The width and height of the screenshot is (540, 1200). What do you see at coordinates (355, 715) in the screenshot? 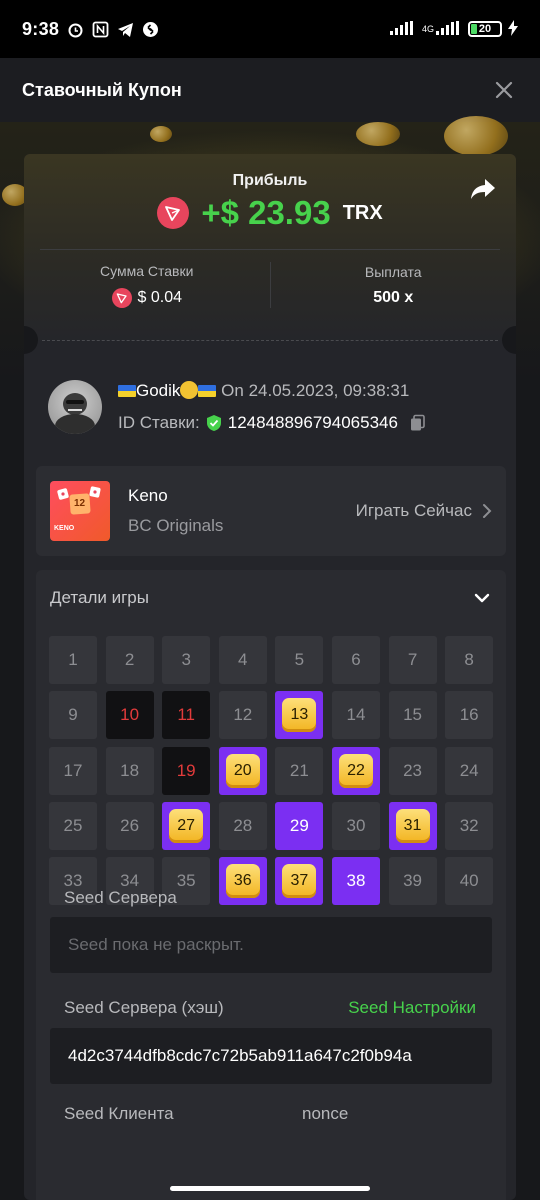
I see `keno-cell-14: 14` at bounding box center [355, 715].